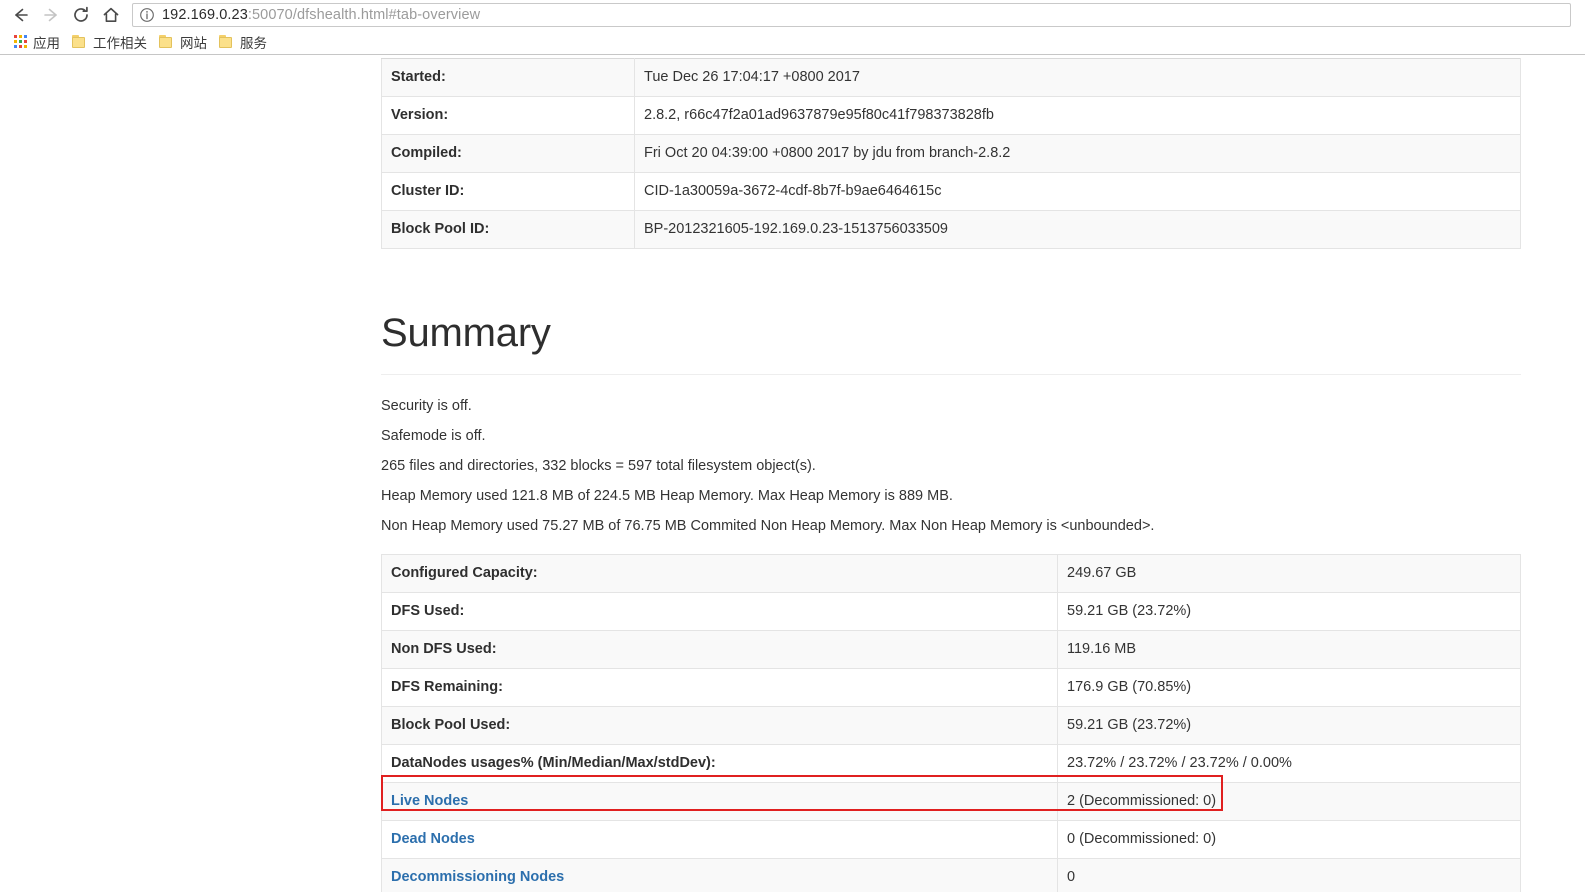 The image size is (1585, 892). What do you see at coordinates (20, 41) in the screenshot?
I see `apps-grid-icon` at bounding box center [20, 41].